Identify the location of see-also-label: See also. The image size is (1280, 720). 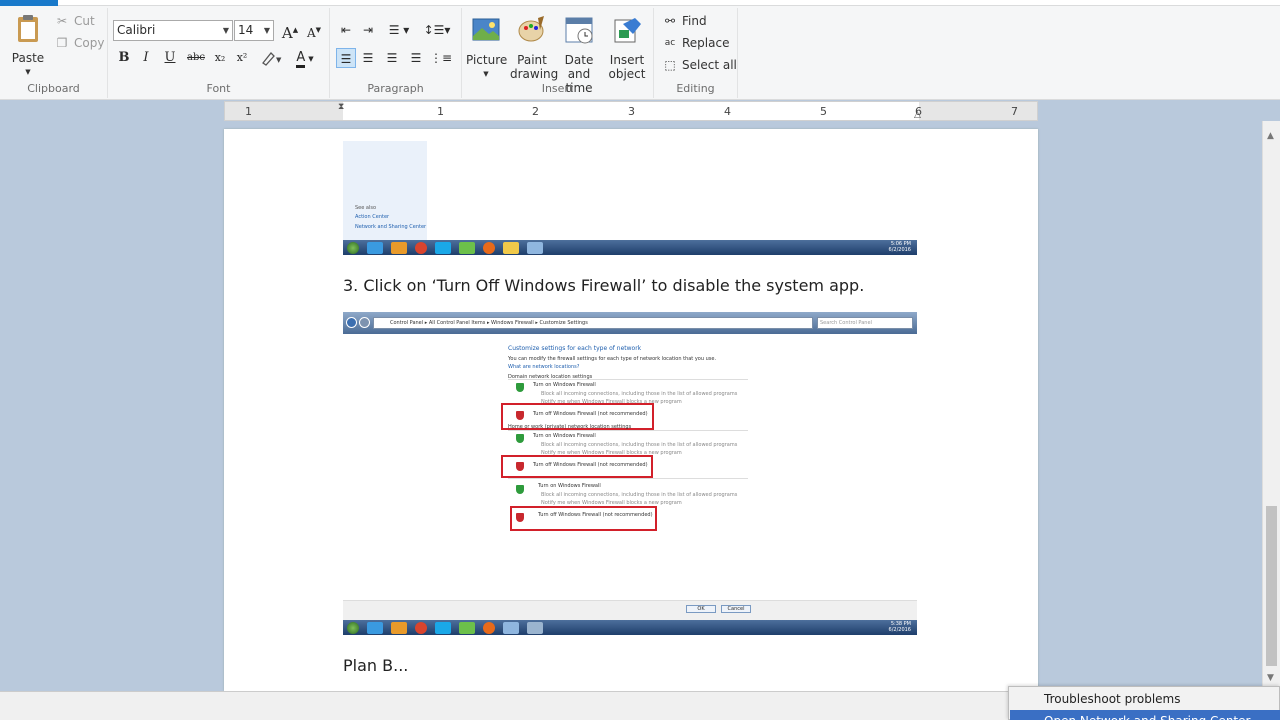
(366, 208).